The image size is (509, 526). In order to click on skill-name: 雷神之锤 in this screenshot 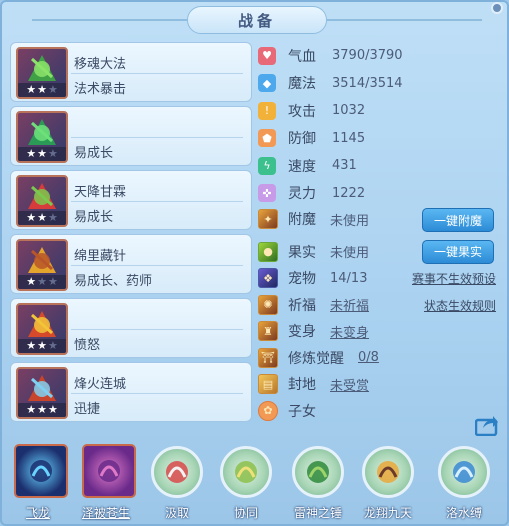, I will do `click(317, 513)`.